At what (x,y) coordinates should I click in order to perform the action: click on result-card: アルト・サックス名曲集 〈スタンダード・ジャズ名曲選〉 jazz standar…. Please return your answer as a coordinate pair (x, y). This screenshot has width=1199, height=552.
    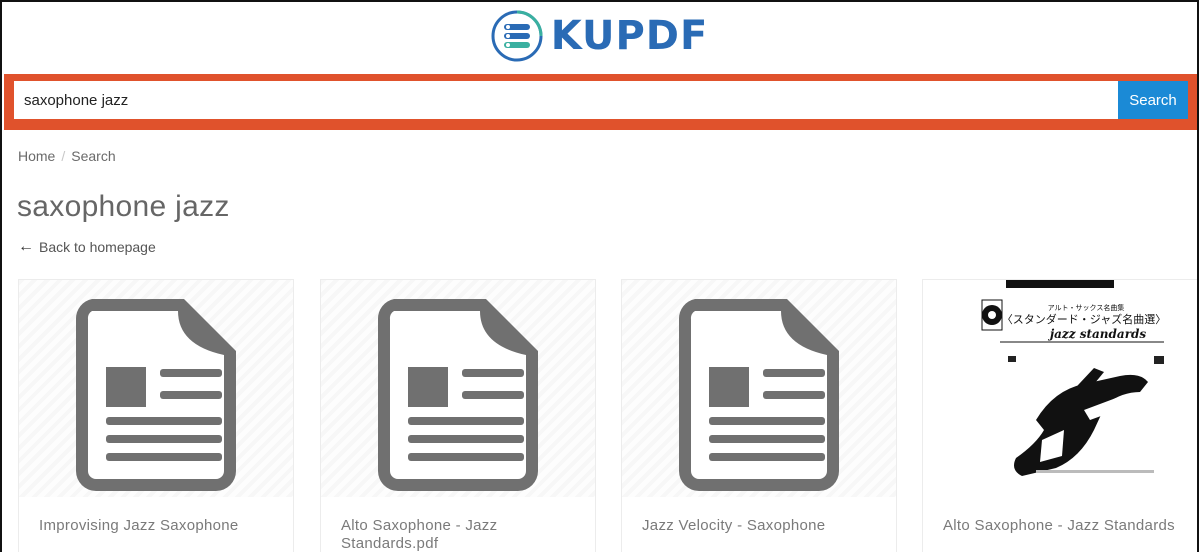
    Looking at the image, I should click on (1059, 415).